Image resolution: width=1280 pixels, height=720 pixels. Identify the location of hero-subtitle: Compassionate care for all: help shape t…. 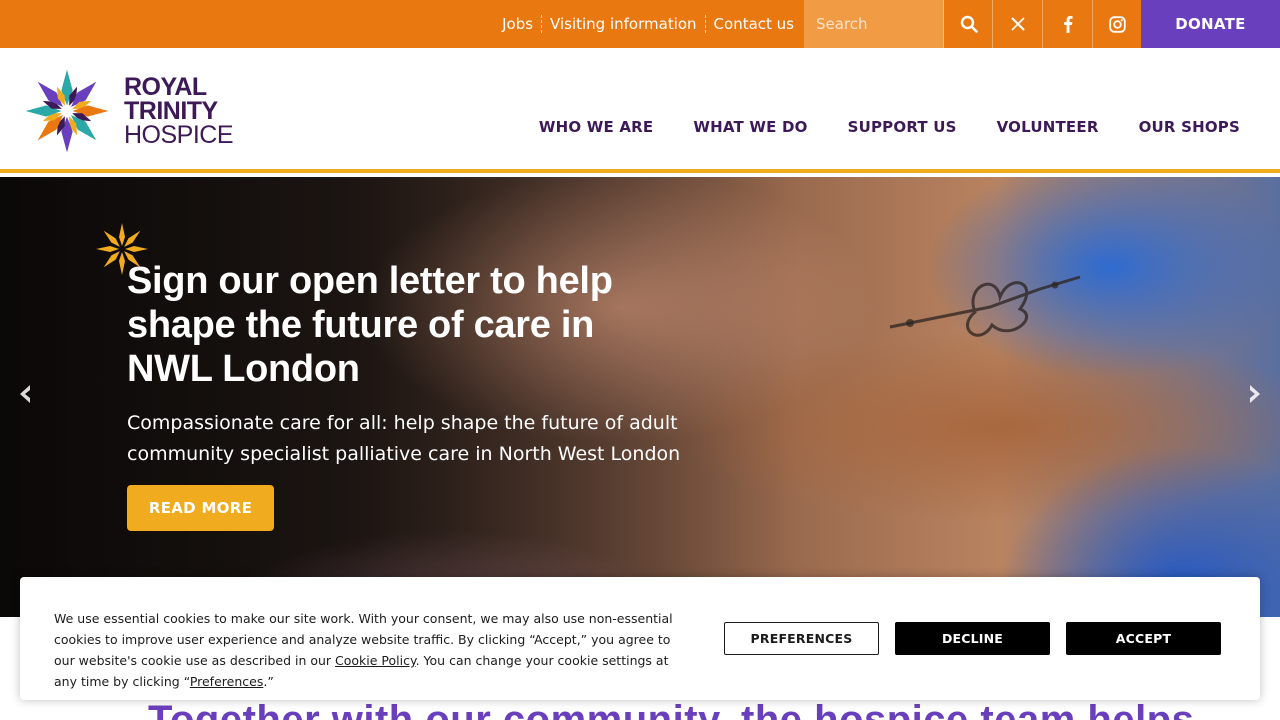
(404, 438).